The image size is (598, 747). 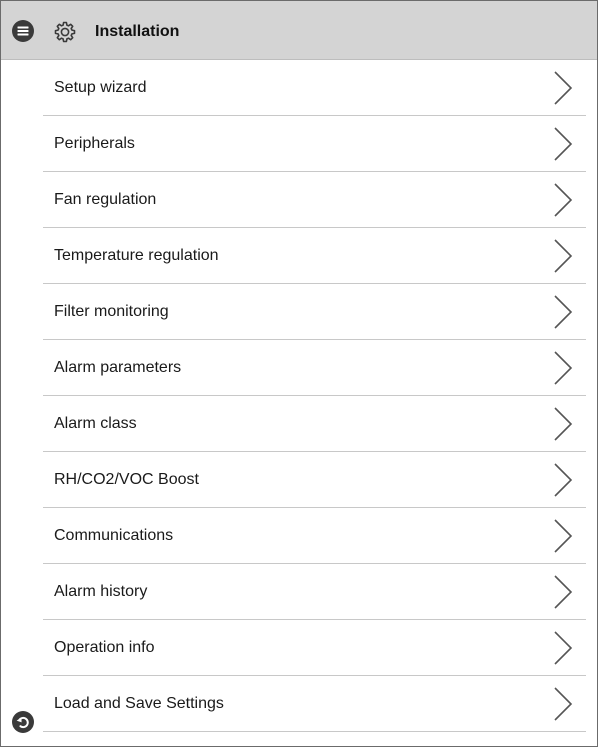 What do you see at coordinates (314, 424) in the screenshot?
I see `menu-item-alarm-class: Alarm class` at bounding box center [314, 424].